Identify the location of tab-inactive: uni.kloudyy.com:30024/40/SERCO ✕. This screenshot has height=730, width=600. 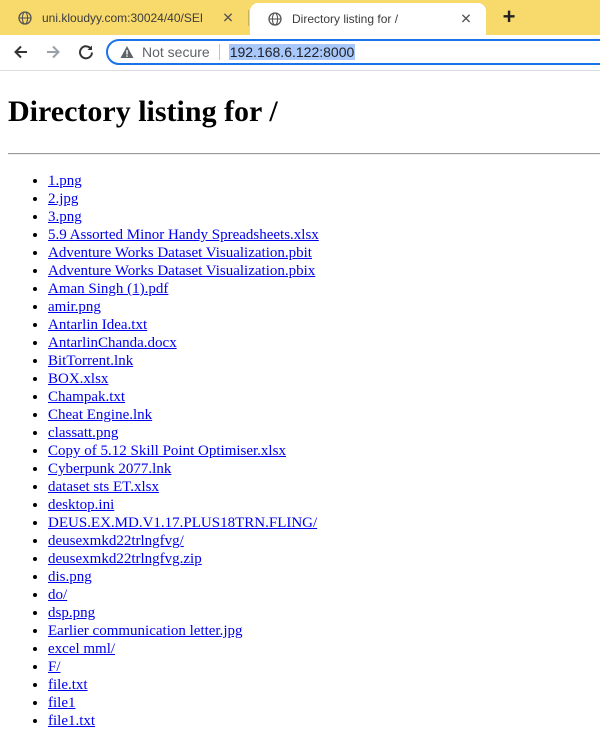
(124, 17).